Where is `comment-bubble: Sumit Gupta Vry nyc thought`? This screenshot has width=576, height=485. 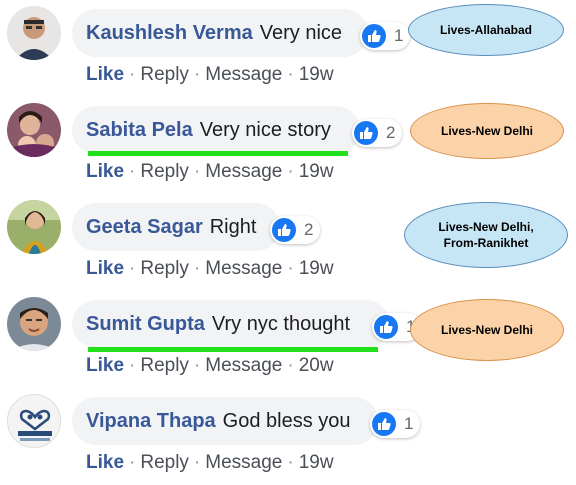
comment-bubble: Sumit Gupta Vry nyc thought is located at coordinates (231, 324).